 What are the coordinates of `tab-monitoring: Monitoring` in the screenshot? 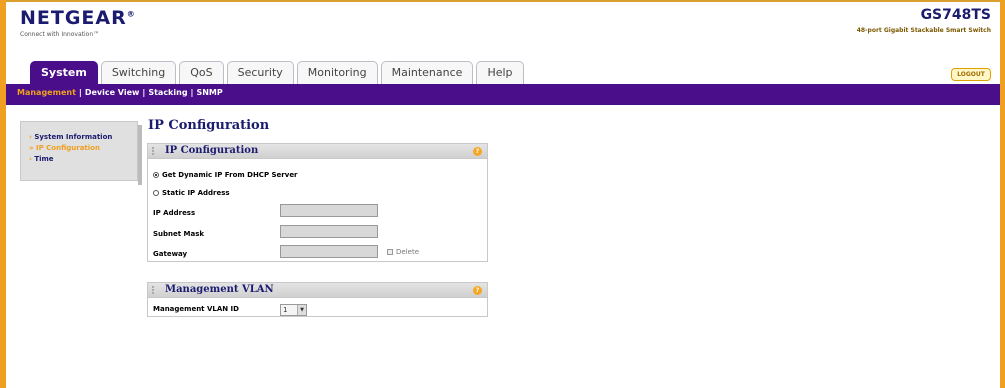 It's located at (337, 72).